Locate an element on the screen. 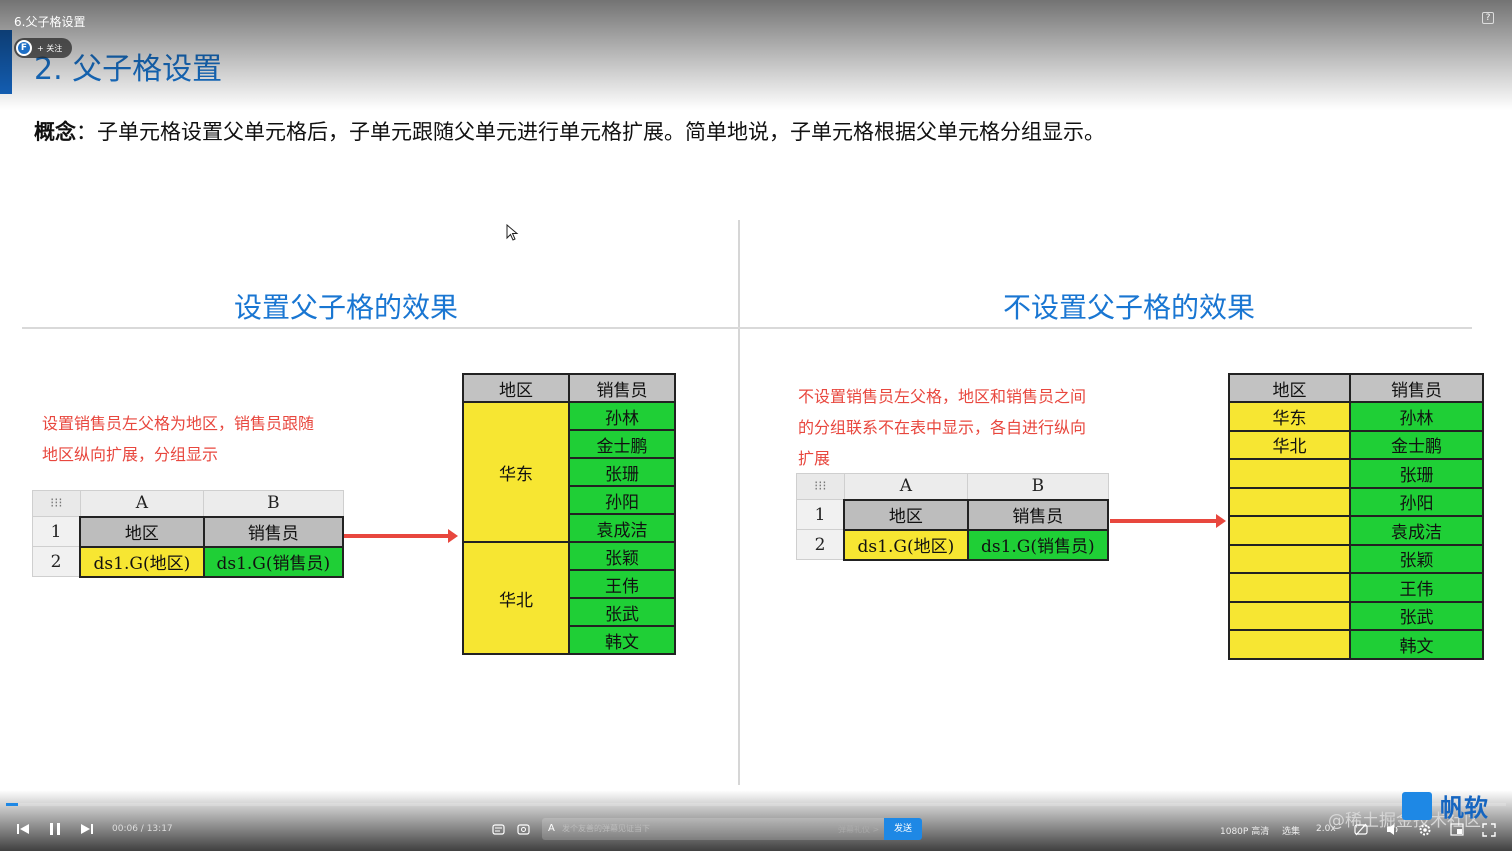 This screenshot has width=1512, height=851. right-note: 不设置销售员左父格，地区和销售员之间 的分组联系不在表中显示，各自进行纵向 扩展 is located at coordinates (942, 427).